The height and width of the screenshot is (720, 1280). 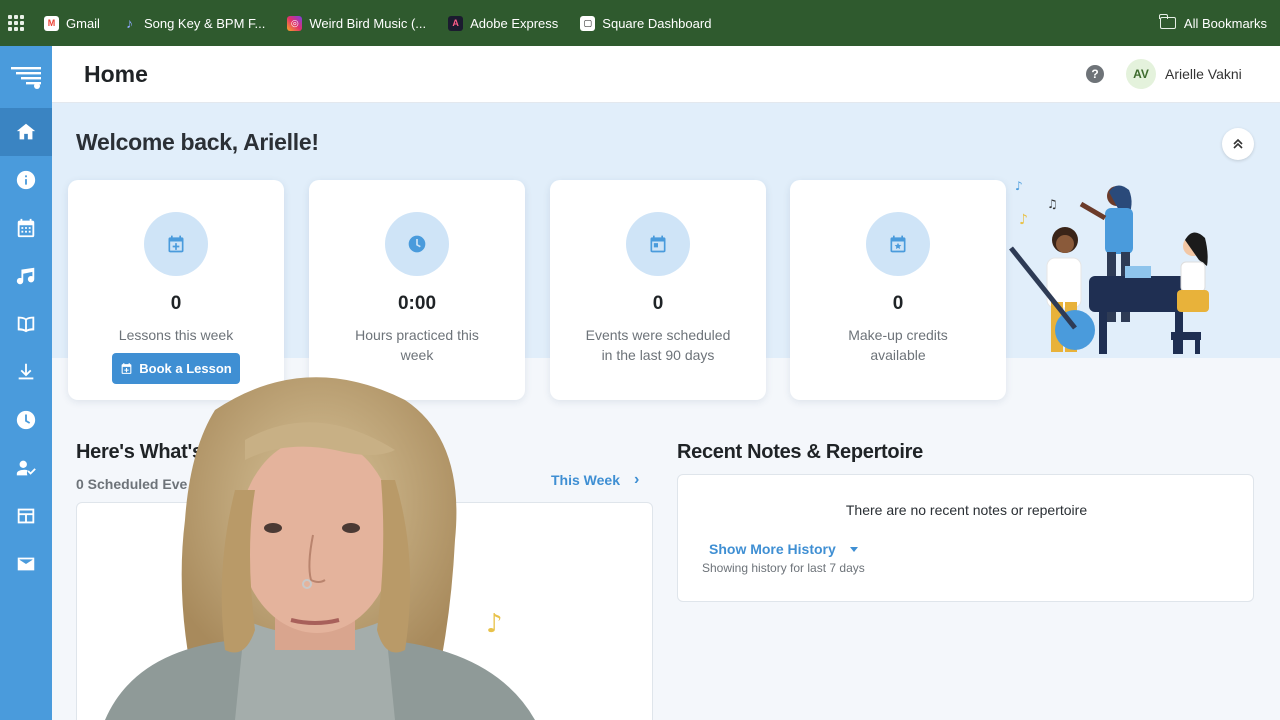 I want to click on sidebar-item-music, so click(x=26, y=276).